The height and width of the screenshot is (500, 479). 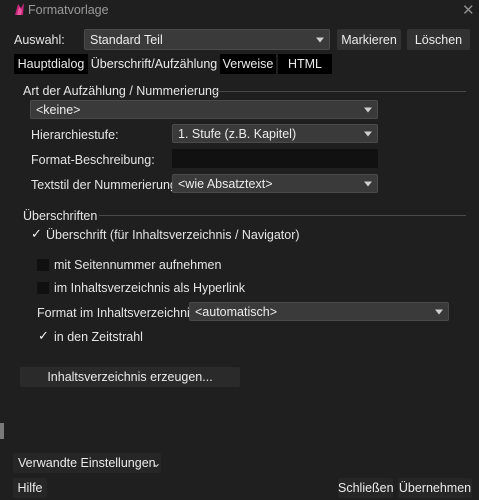 What do you see at coordinates (204, 109) in the screenshot?
I see `numbering-type-select: <keine>` at bounding box center [204, 109].